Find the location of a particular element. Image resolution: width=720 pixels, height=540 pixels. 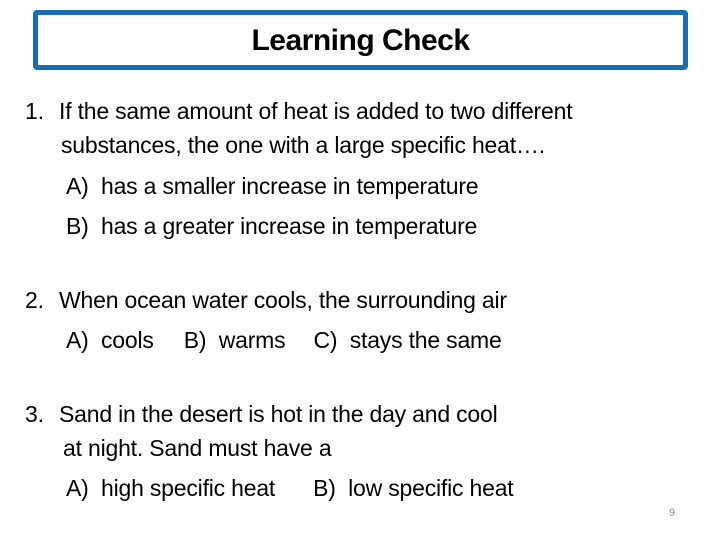

title-box: Learning Check is located at coordinates (360, 40).